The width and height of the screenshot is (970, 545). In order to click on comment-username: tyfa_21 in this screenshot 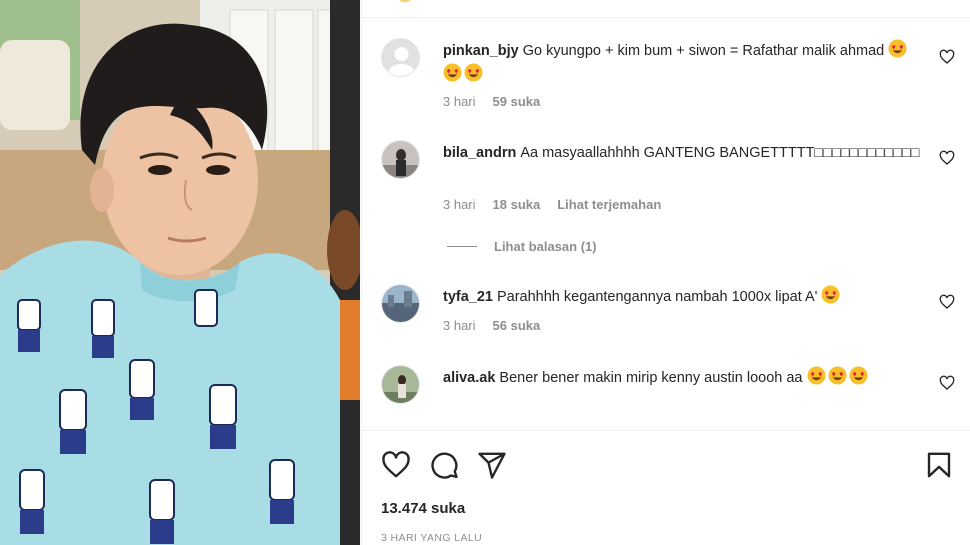, I will do `click(468, 297)`.